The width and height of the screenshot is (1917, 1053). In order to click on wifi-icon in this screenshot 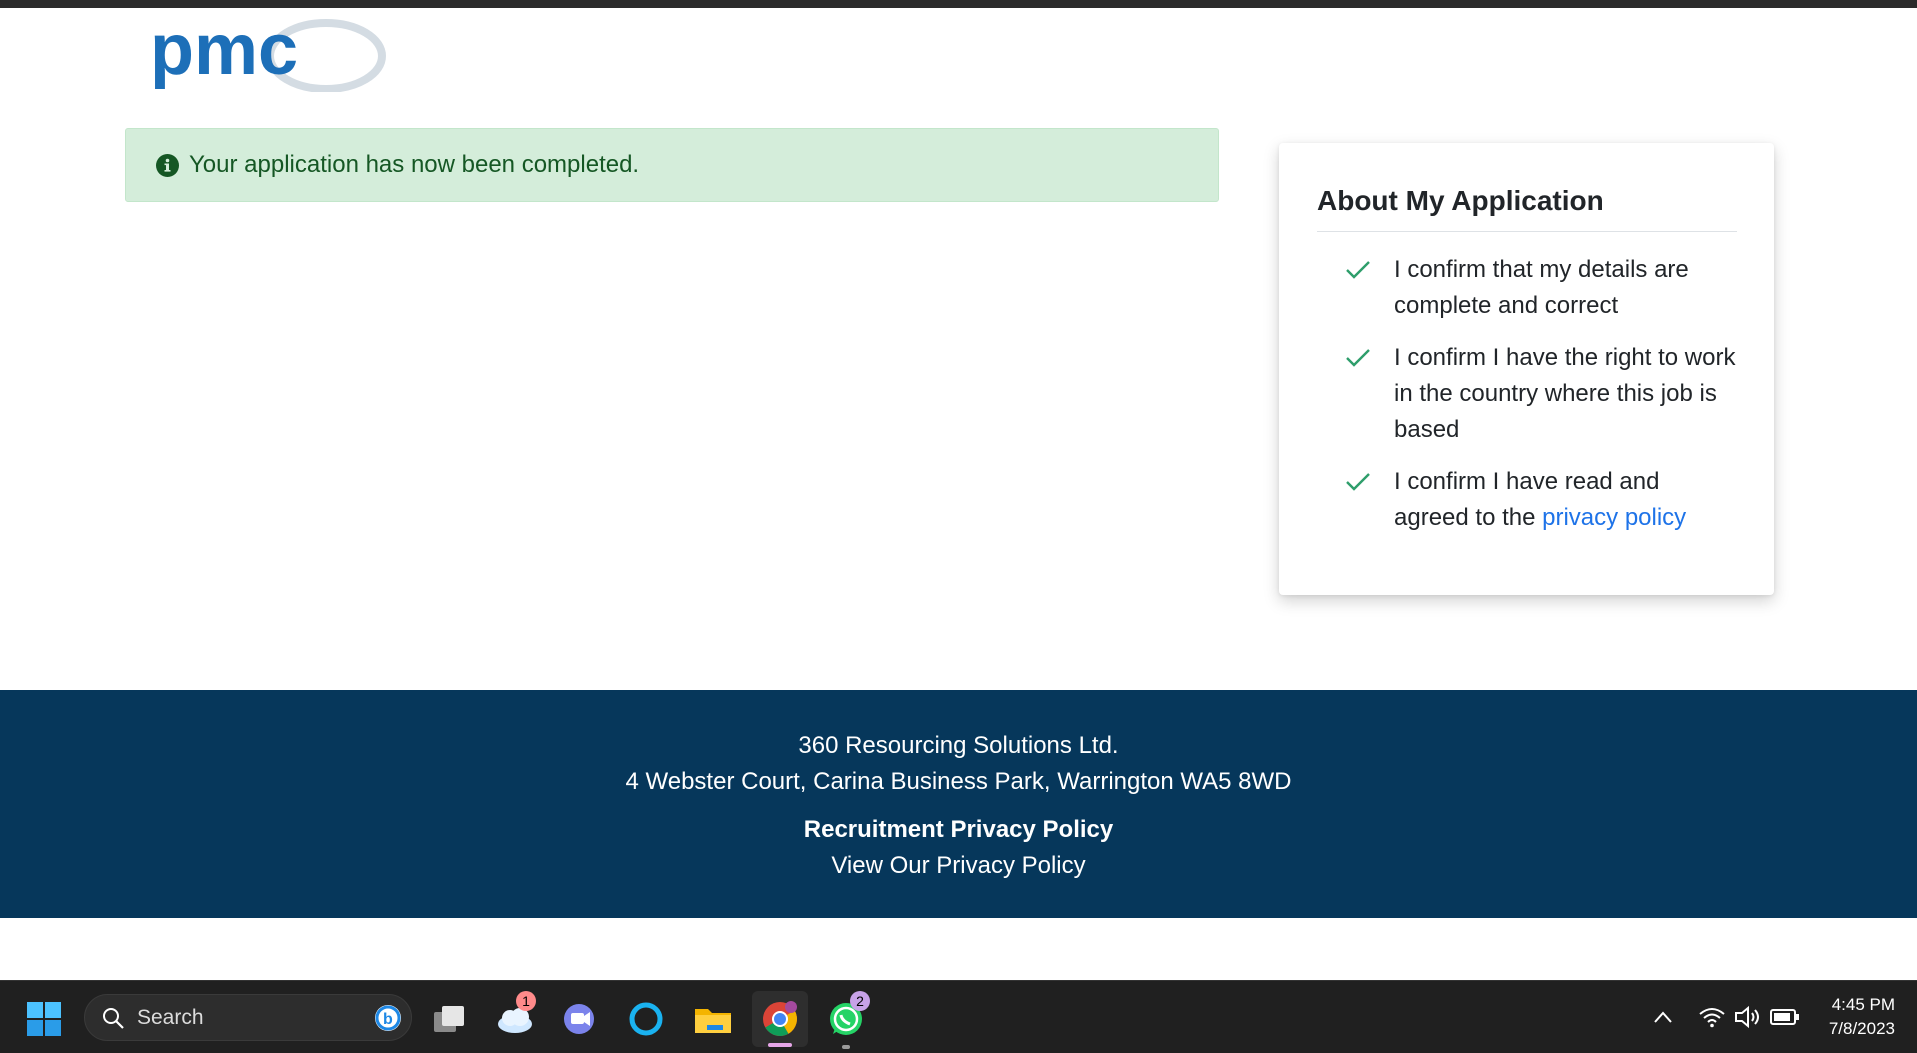, I will do `click(1712, 1017)`.